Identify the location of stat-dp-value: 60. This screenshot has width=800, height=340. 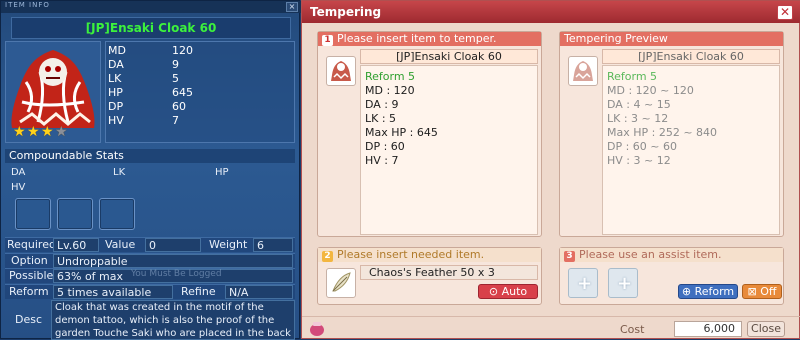
(179, 106).